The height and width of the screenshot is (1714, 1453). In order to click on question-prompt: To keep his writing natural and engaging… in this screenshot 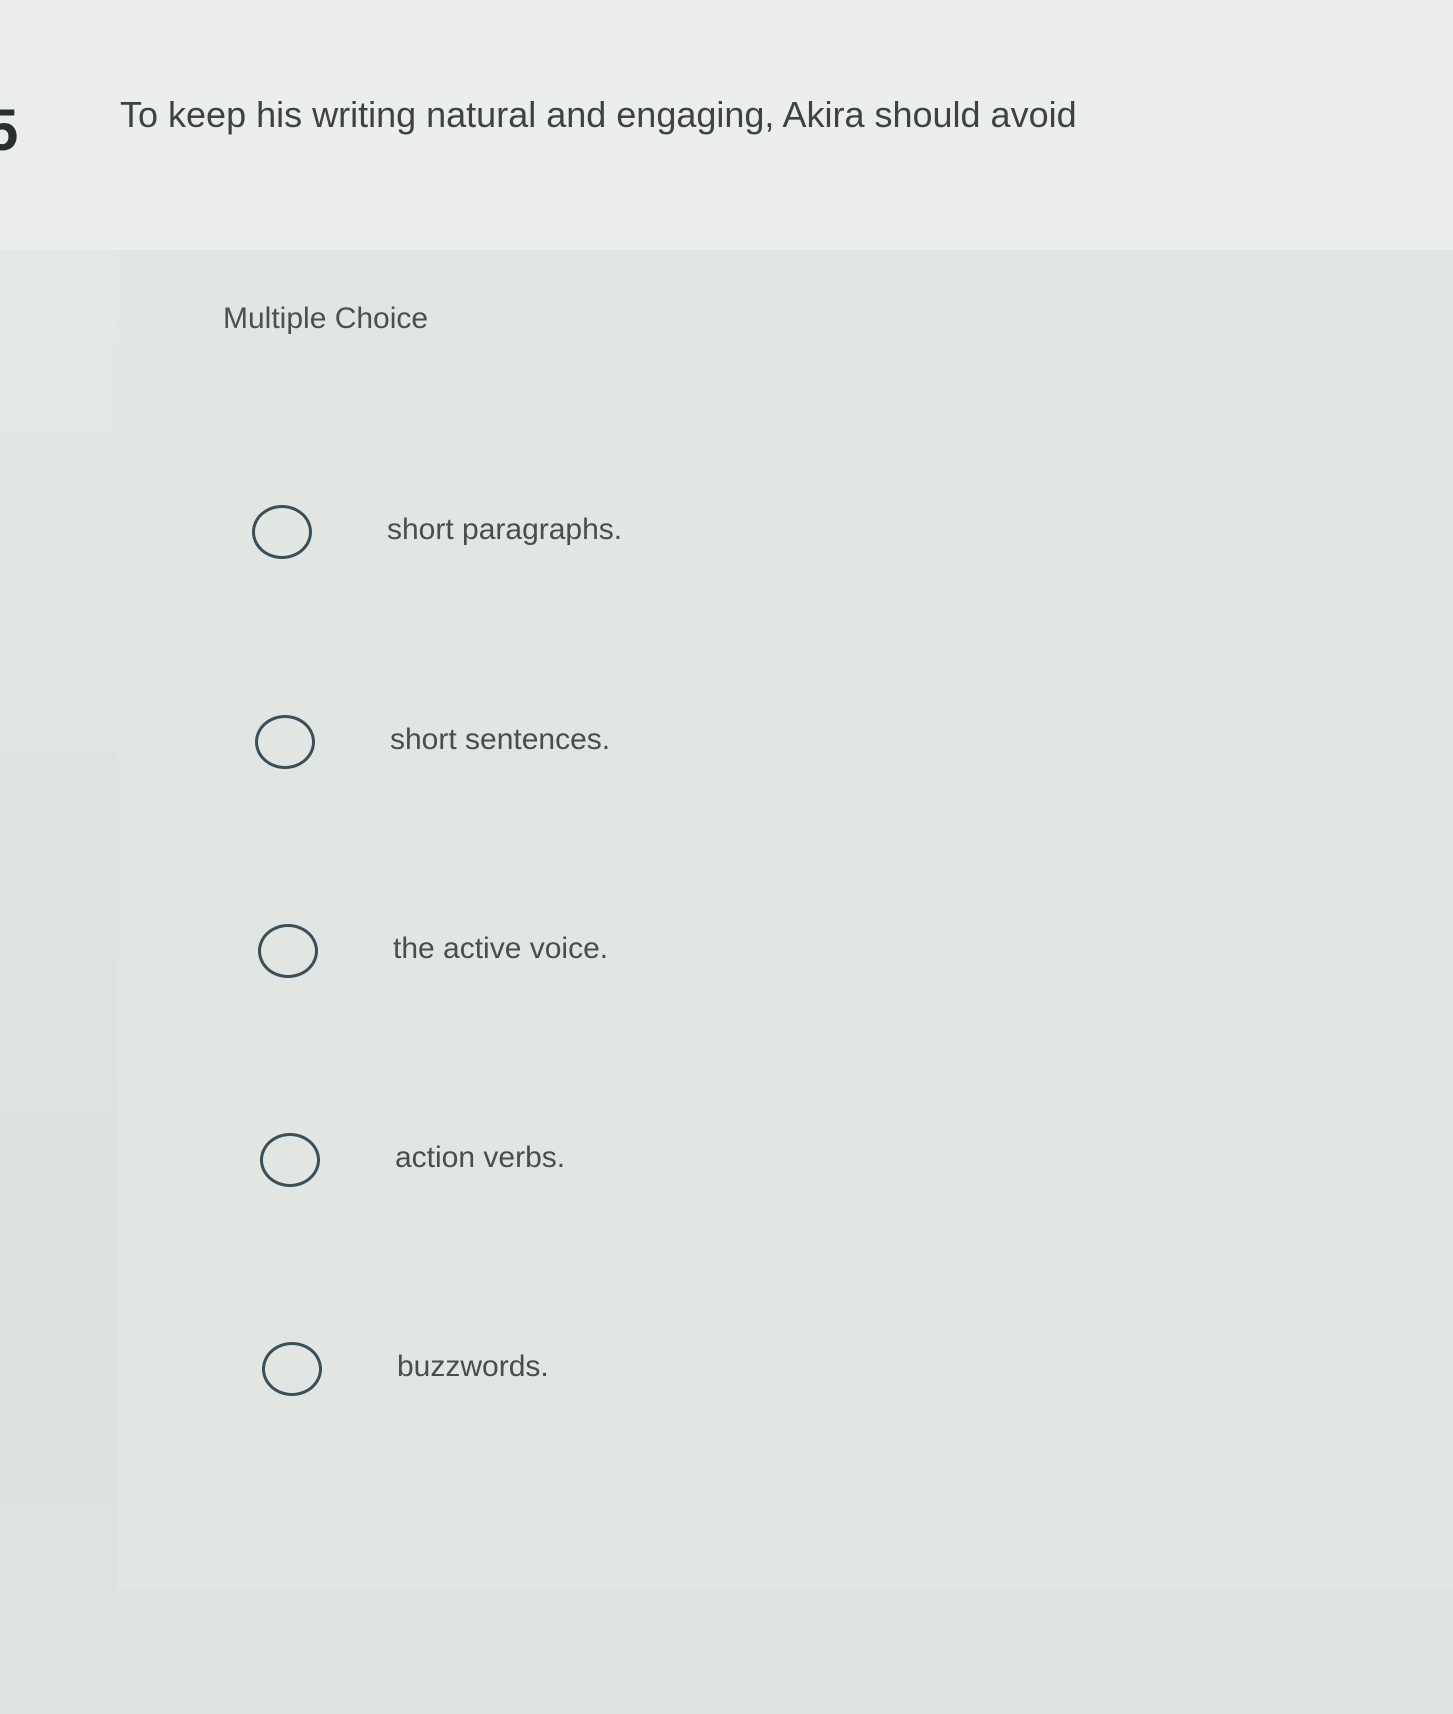, I will do `click(598, 114)`.